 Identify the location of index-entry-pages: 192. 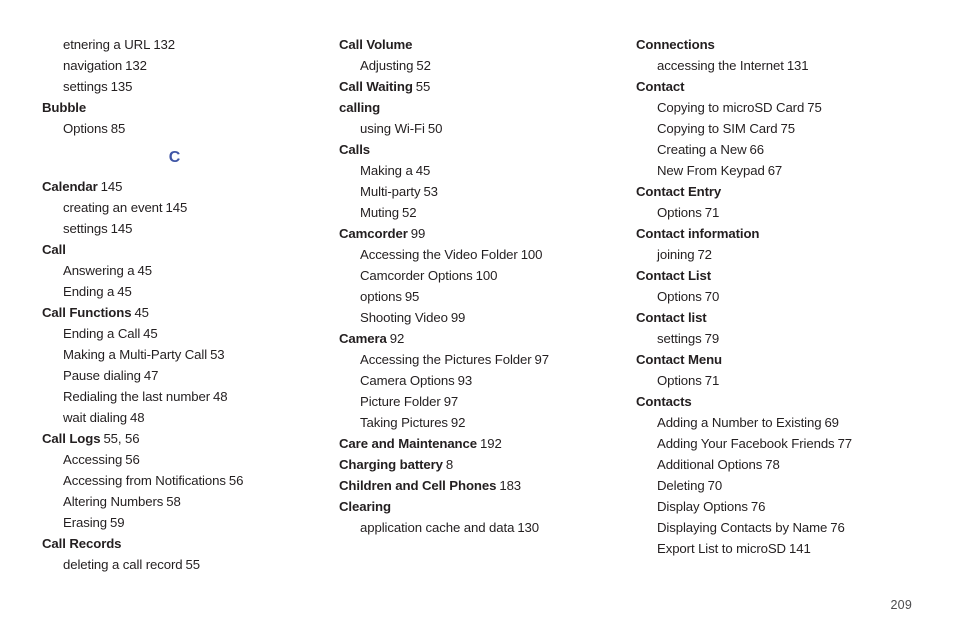
(490, 443).